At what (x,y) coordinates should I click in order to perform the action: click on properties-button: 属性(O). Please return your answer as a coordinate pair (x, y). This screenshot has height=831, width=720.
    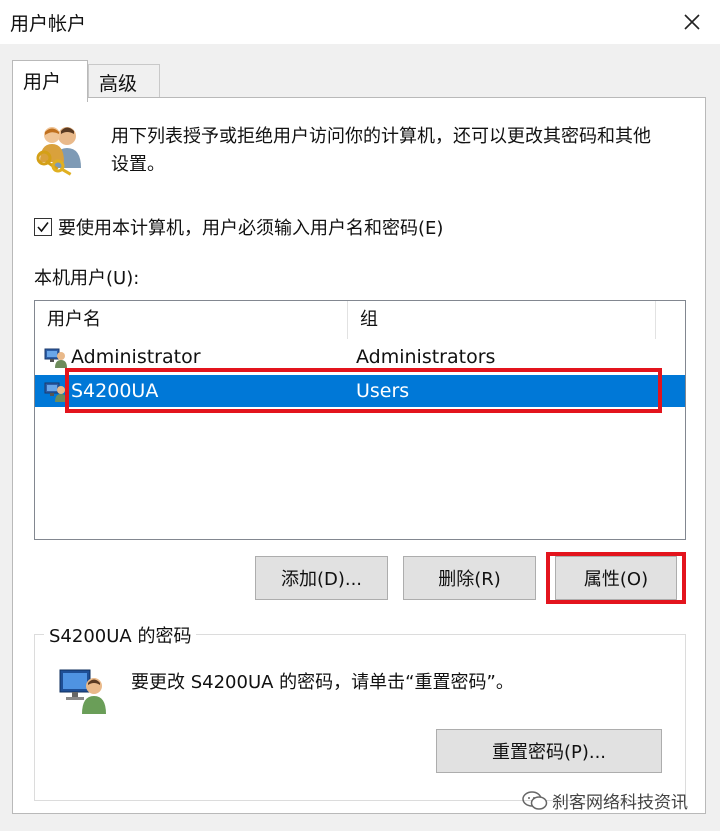
    Looking at the image, I should click on (616, 578).